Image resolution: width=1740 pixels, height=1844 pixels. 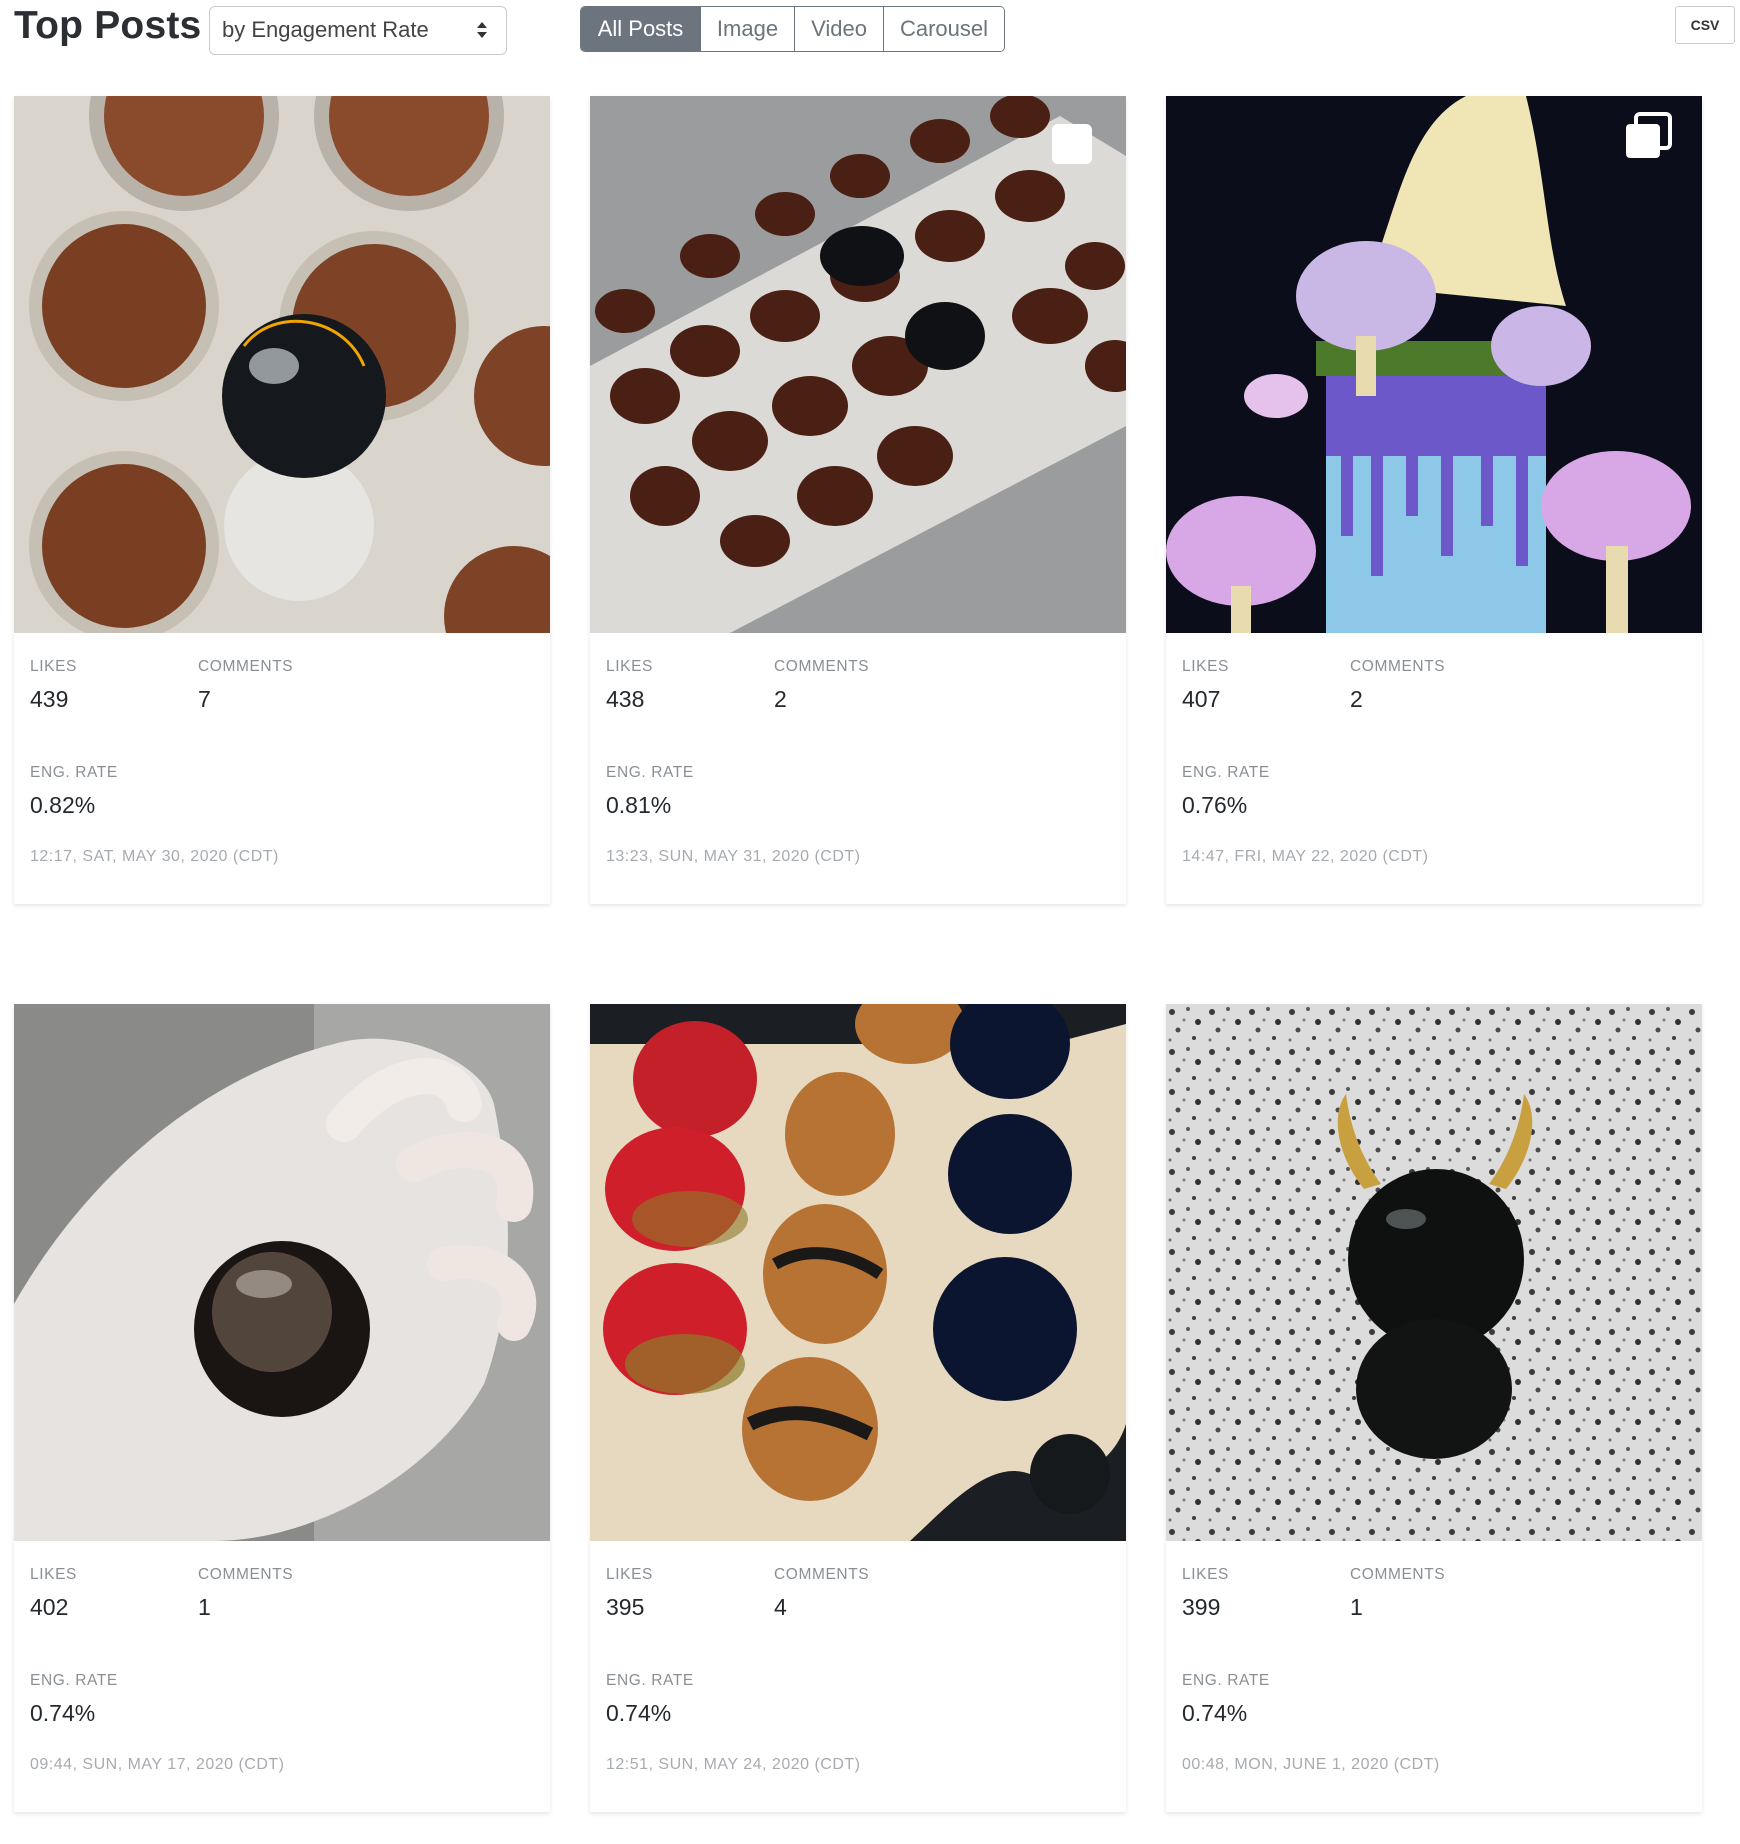 I want to click on post-timestamp: 13:23, SUN, MAY 31, 2020 (CDT), so click(x=733, y=856).